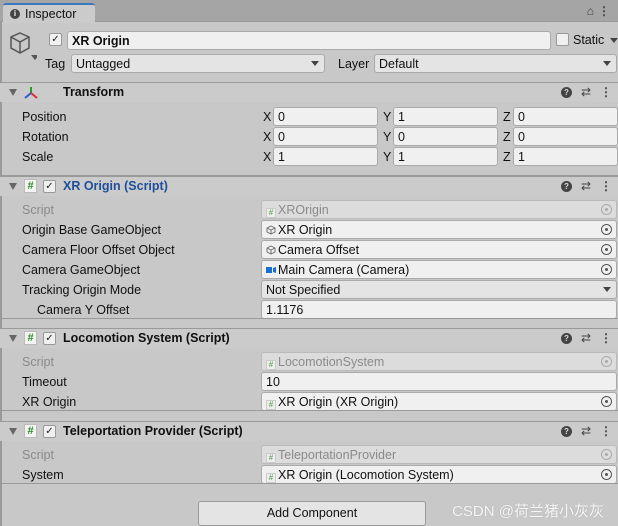 This screenshot has width=618, height=526. Describe the element at coordinates (309, 92) in the screenshot. I see `transform-header: Transform ? ⇄ ⋮` at that location.